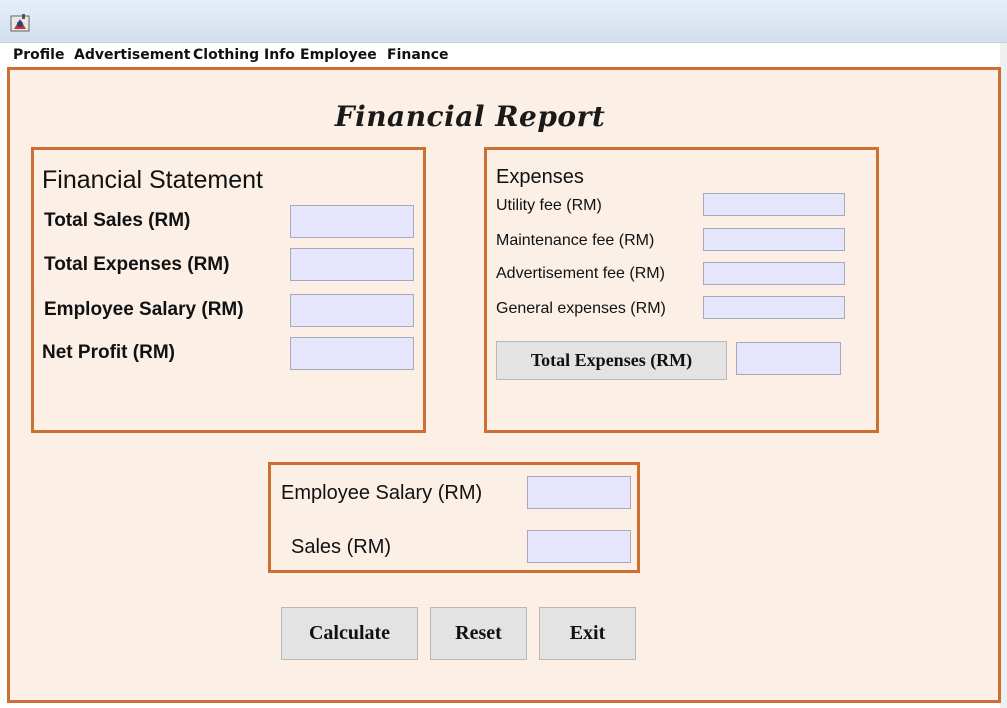 The height and width of the screenshot is (708, 1007). I want to click on total-expenses-result-field, so click(788, 358).